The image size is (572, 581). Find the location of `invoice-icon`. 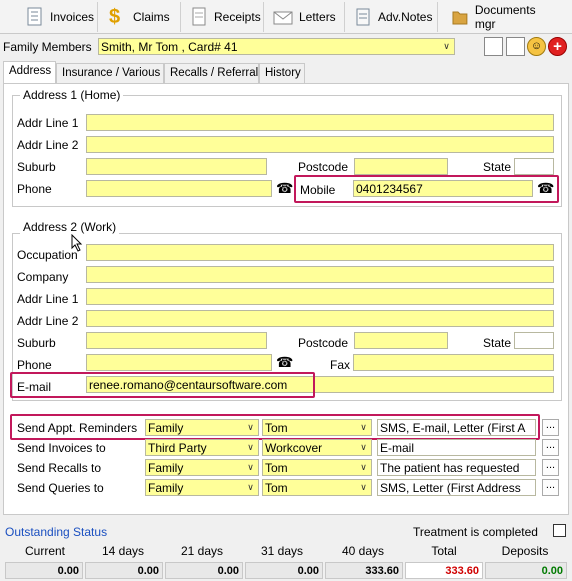

invoice-icon is located at coordinates (34, 16).